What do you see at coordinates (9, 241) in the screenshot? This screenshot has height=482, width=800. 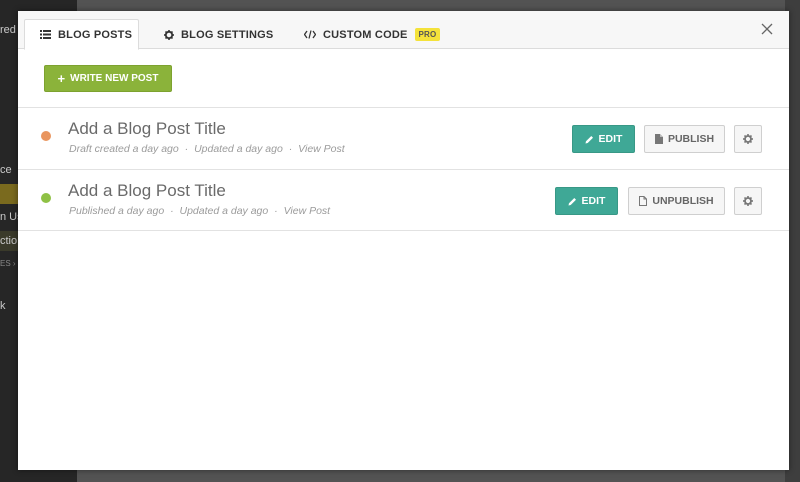 I see `background-text: ctio` at bounding box center [9, 241].